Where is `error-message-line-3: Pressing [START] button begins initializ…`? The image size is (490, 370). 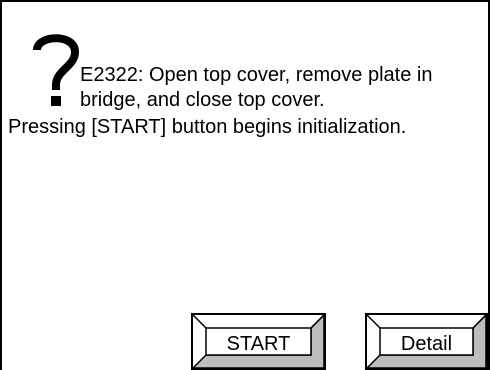
error-message-line-3: Pressing [START] button begins initializ… is located at coordinates (207, 127).